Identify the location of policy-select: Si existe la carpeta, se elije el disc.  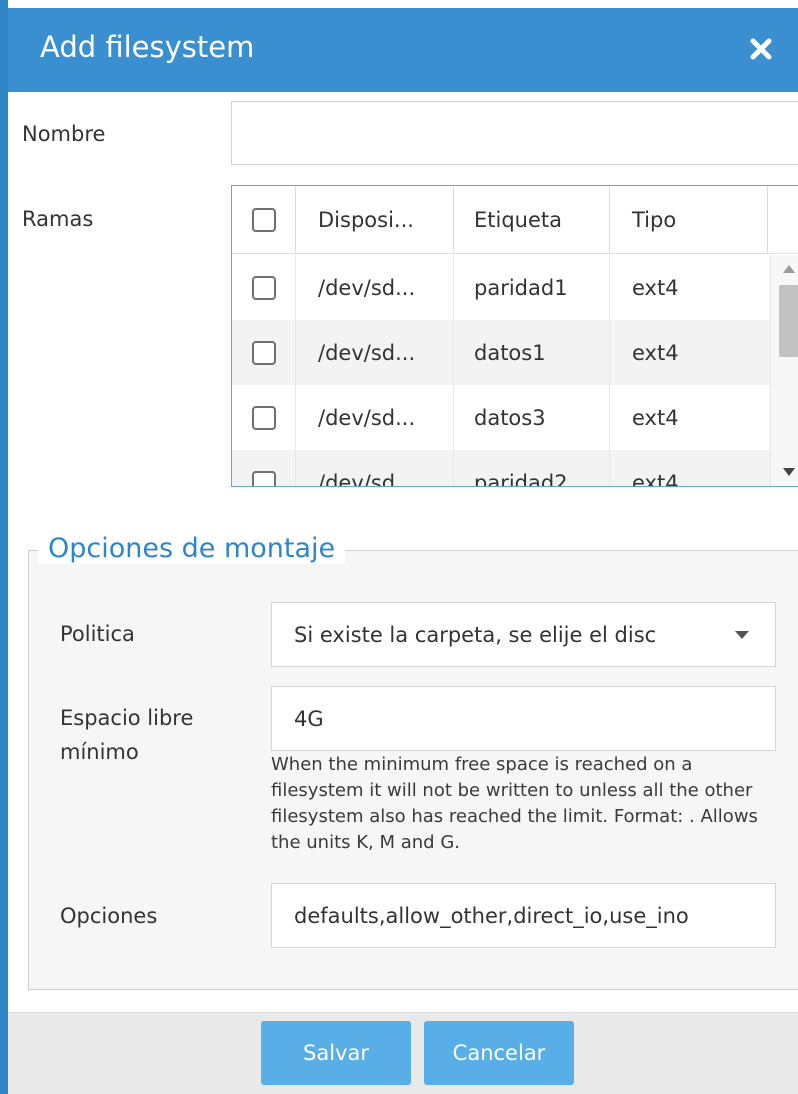
(523, 634).